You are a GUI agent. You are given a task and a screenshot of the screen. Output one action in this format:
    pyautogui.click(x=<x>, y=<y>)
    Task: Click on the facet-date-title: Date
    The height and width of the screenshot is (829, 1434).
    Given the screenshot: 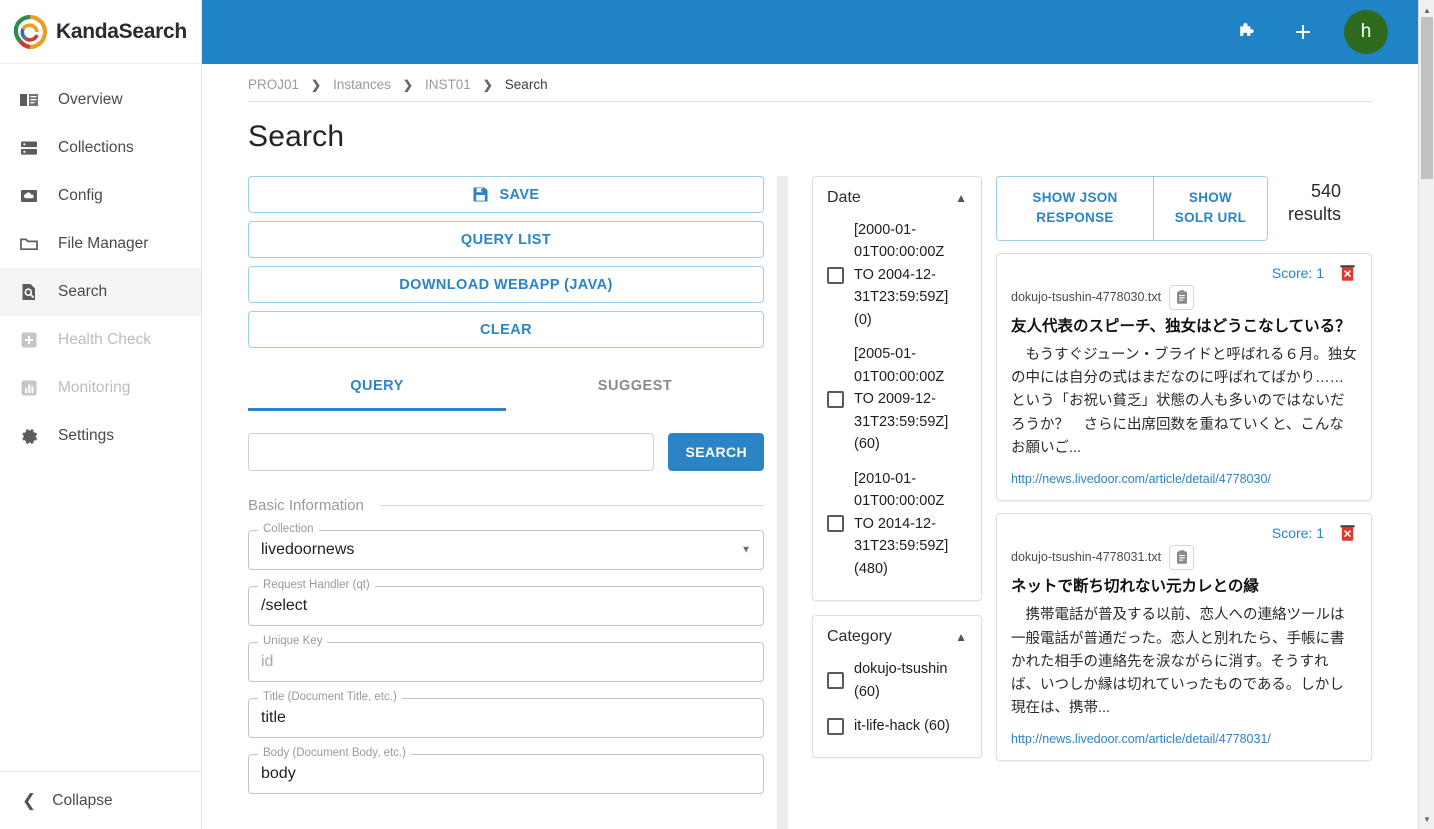 What is the action you would take?
    pyautogui.click(x=844, y=197)
    